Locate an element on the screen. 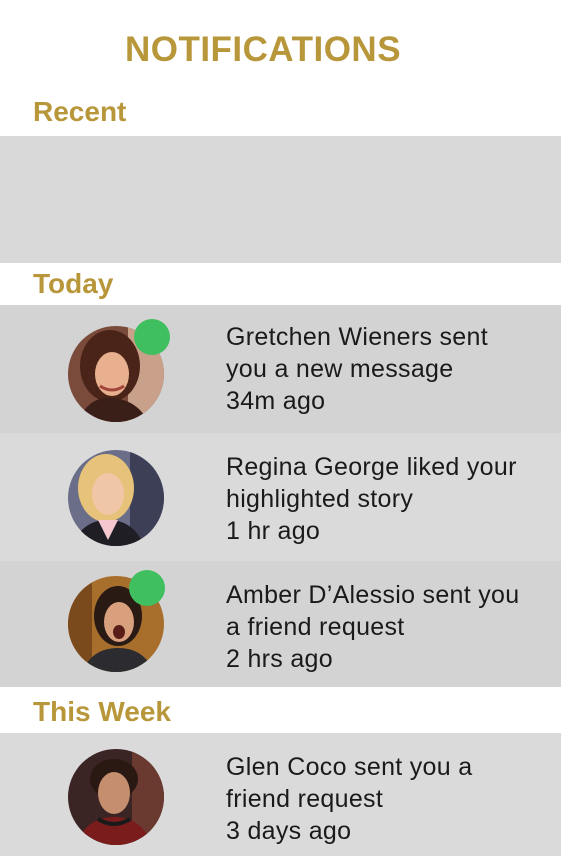 This screenshot has width=561, height=856. notification-message-line1: Amber D’Alessio sent you is located at coordinates (373, 595).